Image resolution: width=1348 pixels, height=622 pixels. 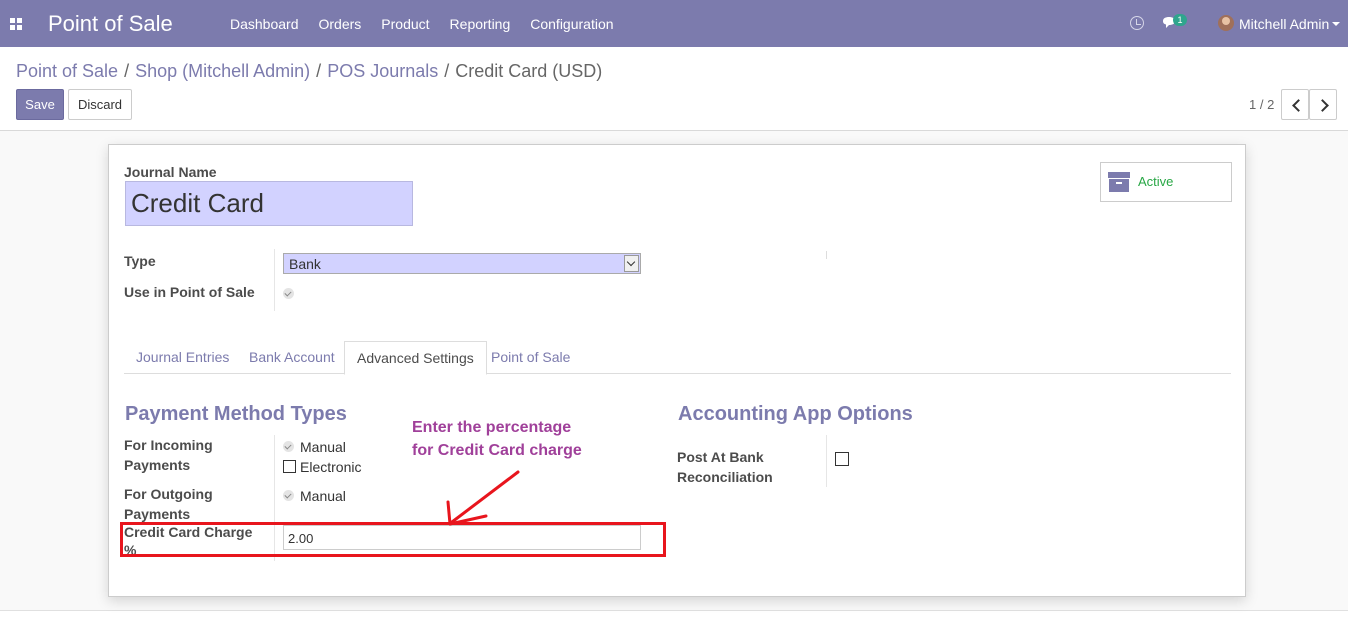 What do you see at coordinates (264, 24) in the screenshot?
I see `menu-dashboard: Dashboard` at bounding box center [264, 24].